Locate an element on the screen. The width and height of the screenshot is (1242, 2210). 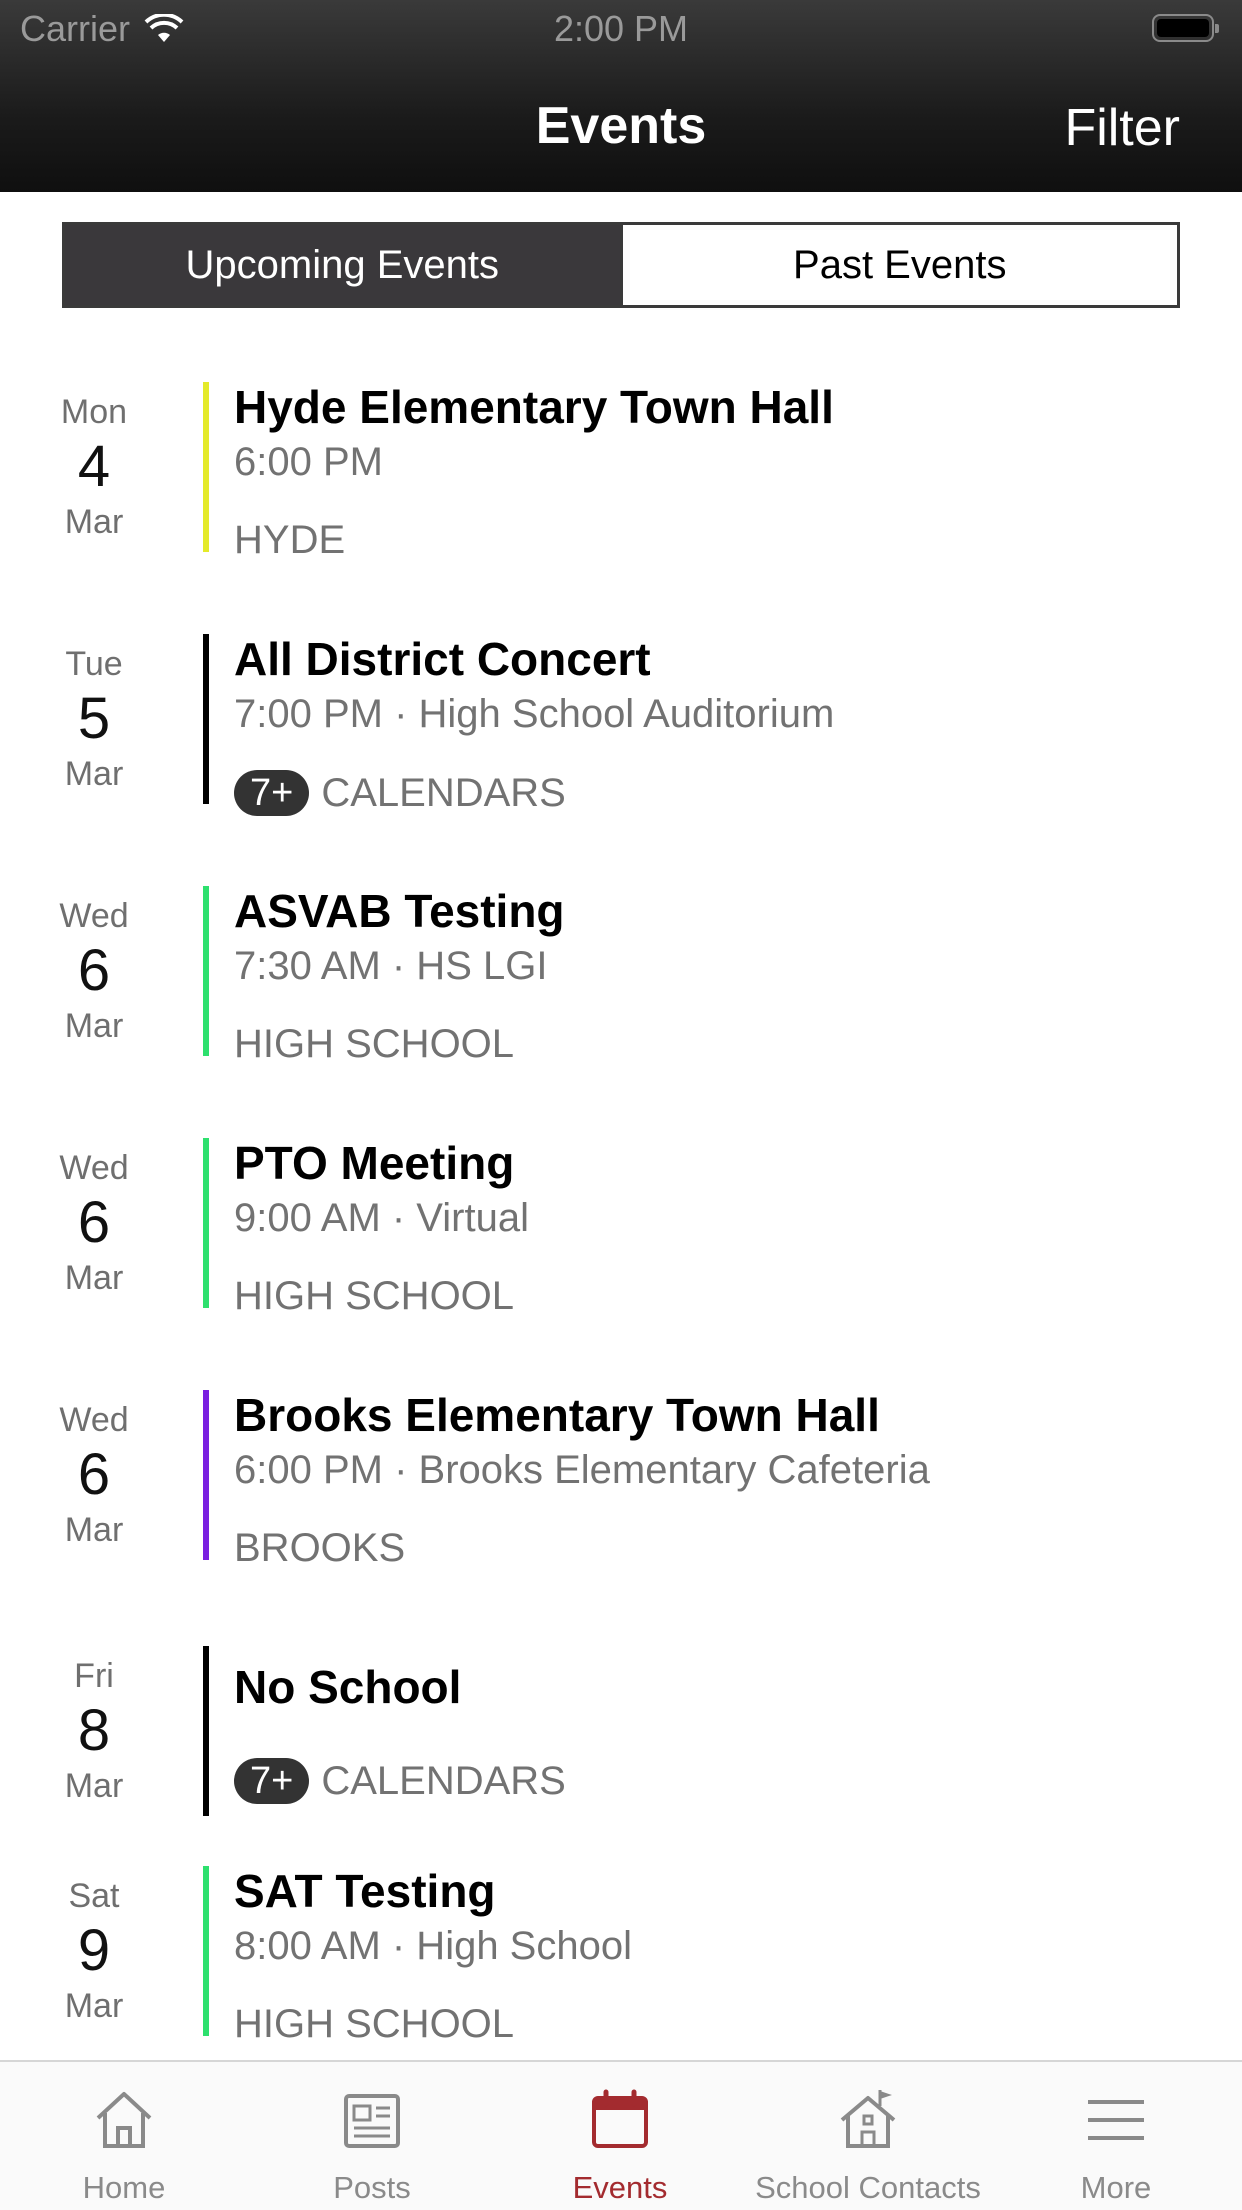
upcoming-events-tab: Upcoming Events is located at coordinates (342, 265).